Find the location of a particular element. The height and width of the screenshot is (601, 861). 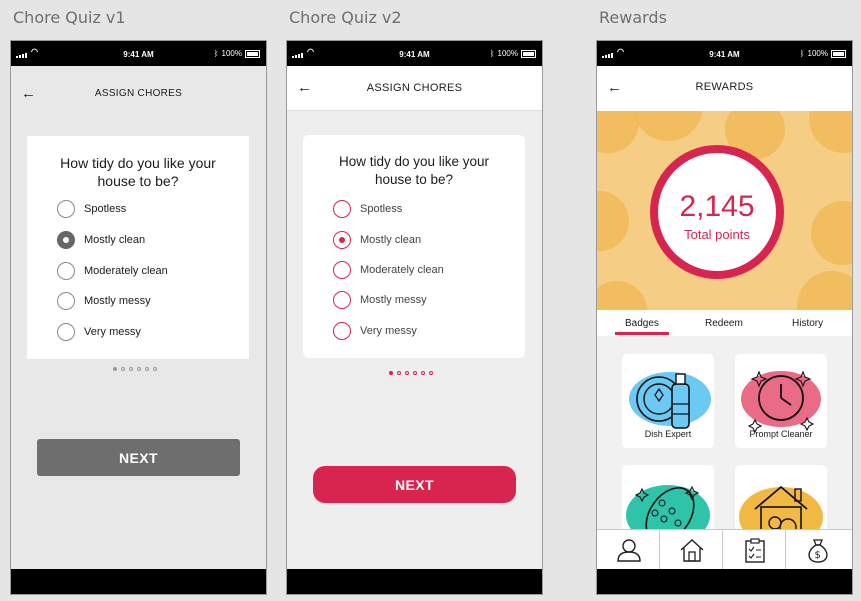

total-points-label: Total points is located at coordinates (717, 234).